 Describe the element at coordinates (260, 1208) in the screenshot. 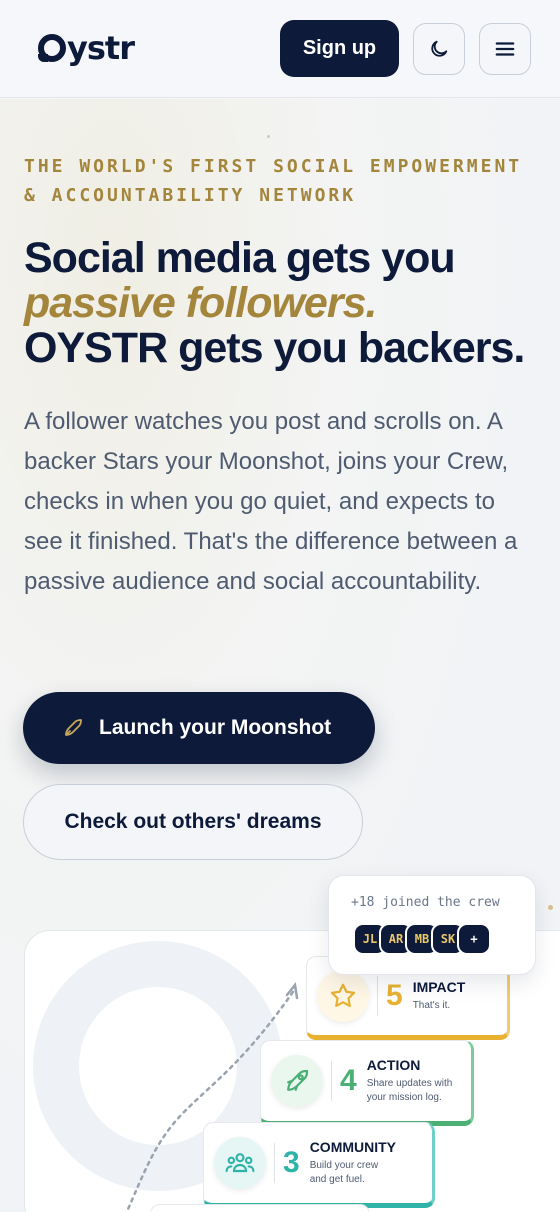

I see `step-next-partial` at that location.